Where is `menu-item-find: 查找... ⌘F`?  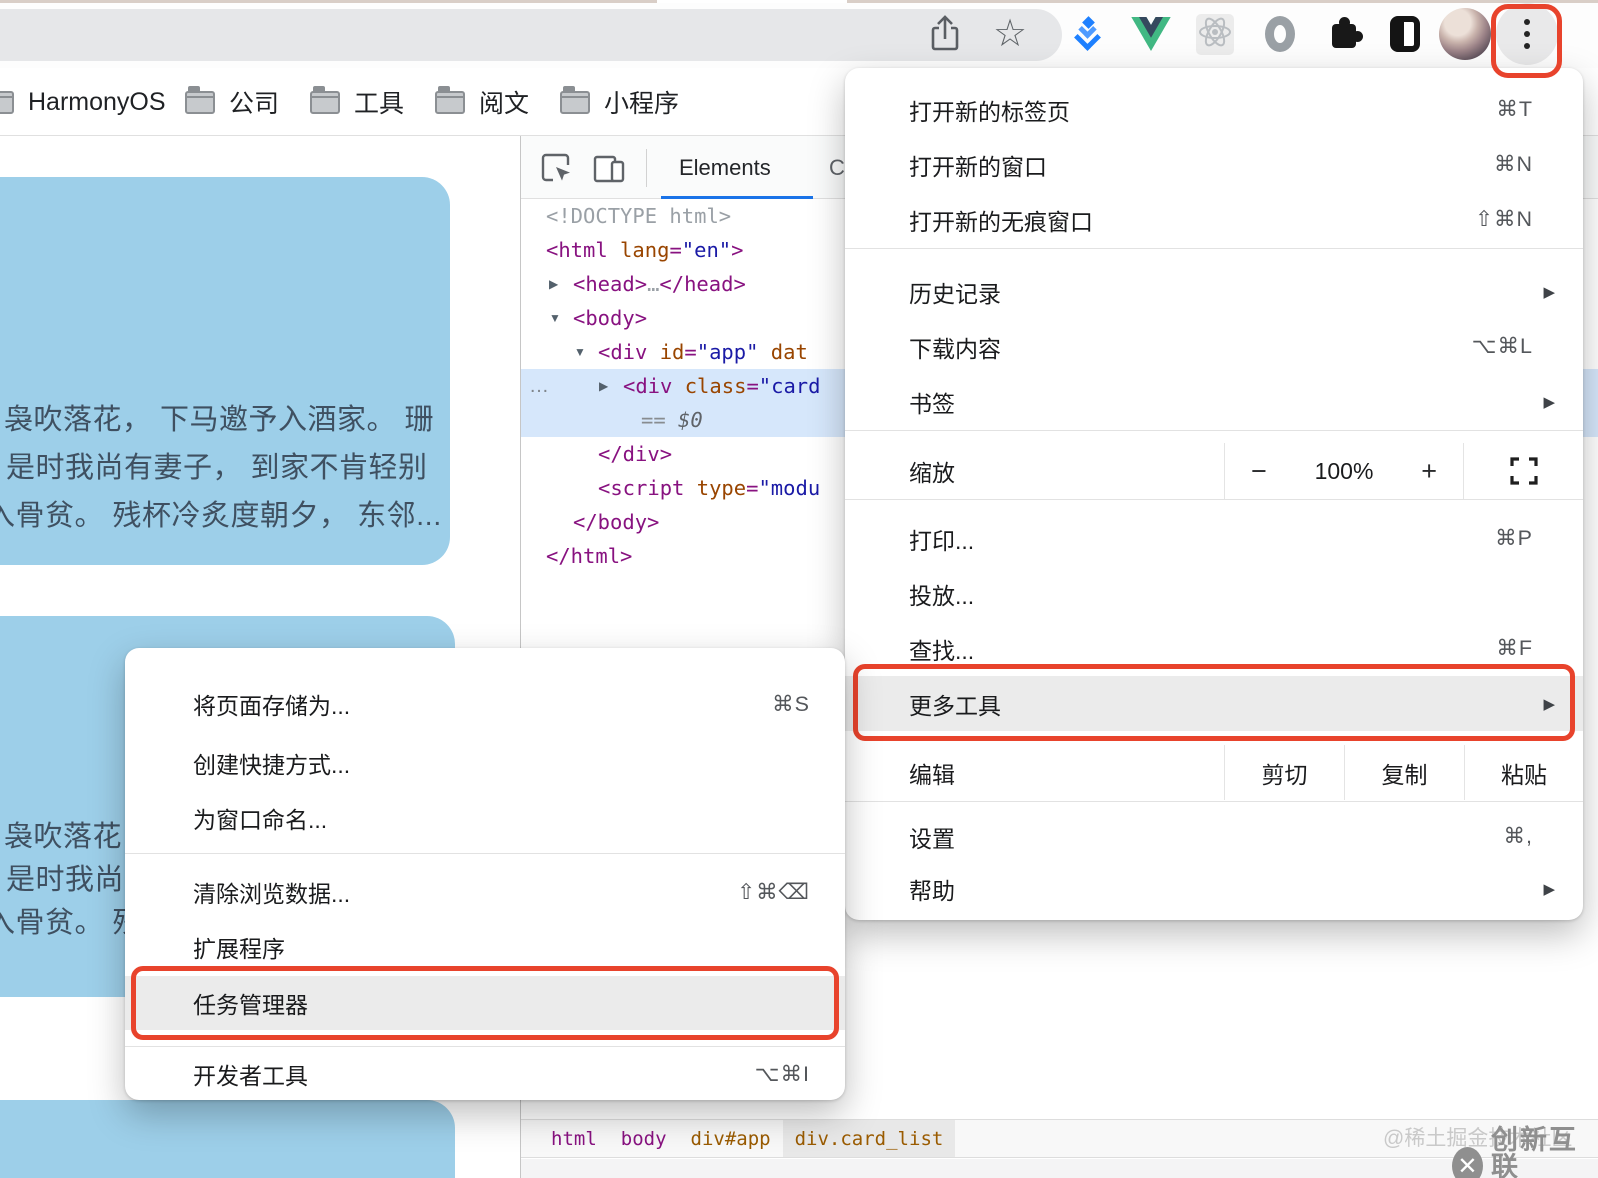
menu-item-find: 查找... ⌘F is located at coordinates (1214, 648).